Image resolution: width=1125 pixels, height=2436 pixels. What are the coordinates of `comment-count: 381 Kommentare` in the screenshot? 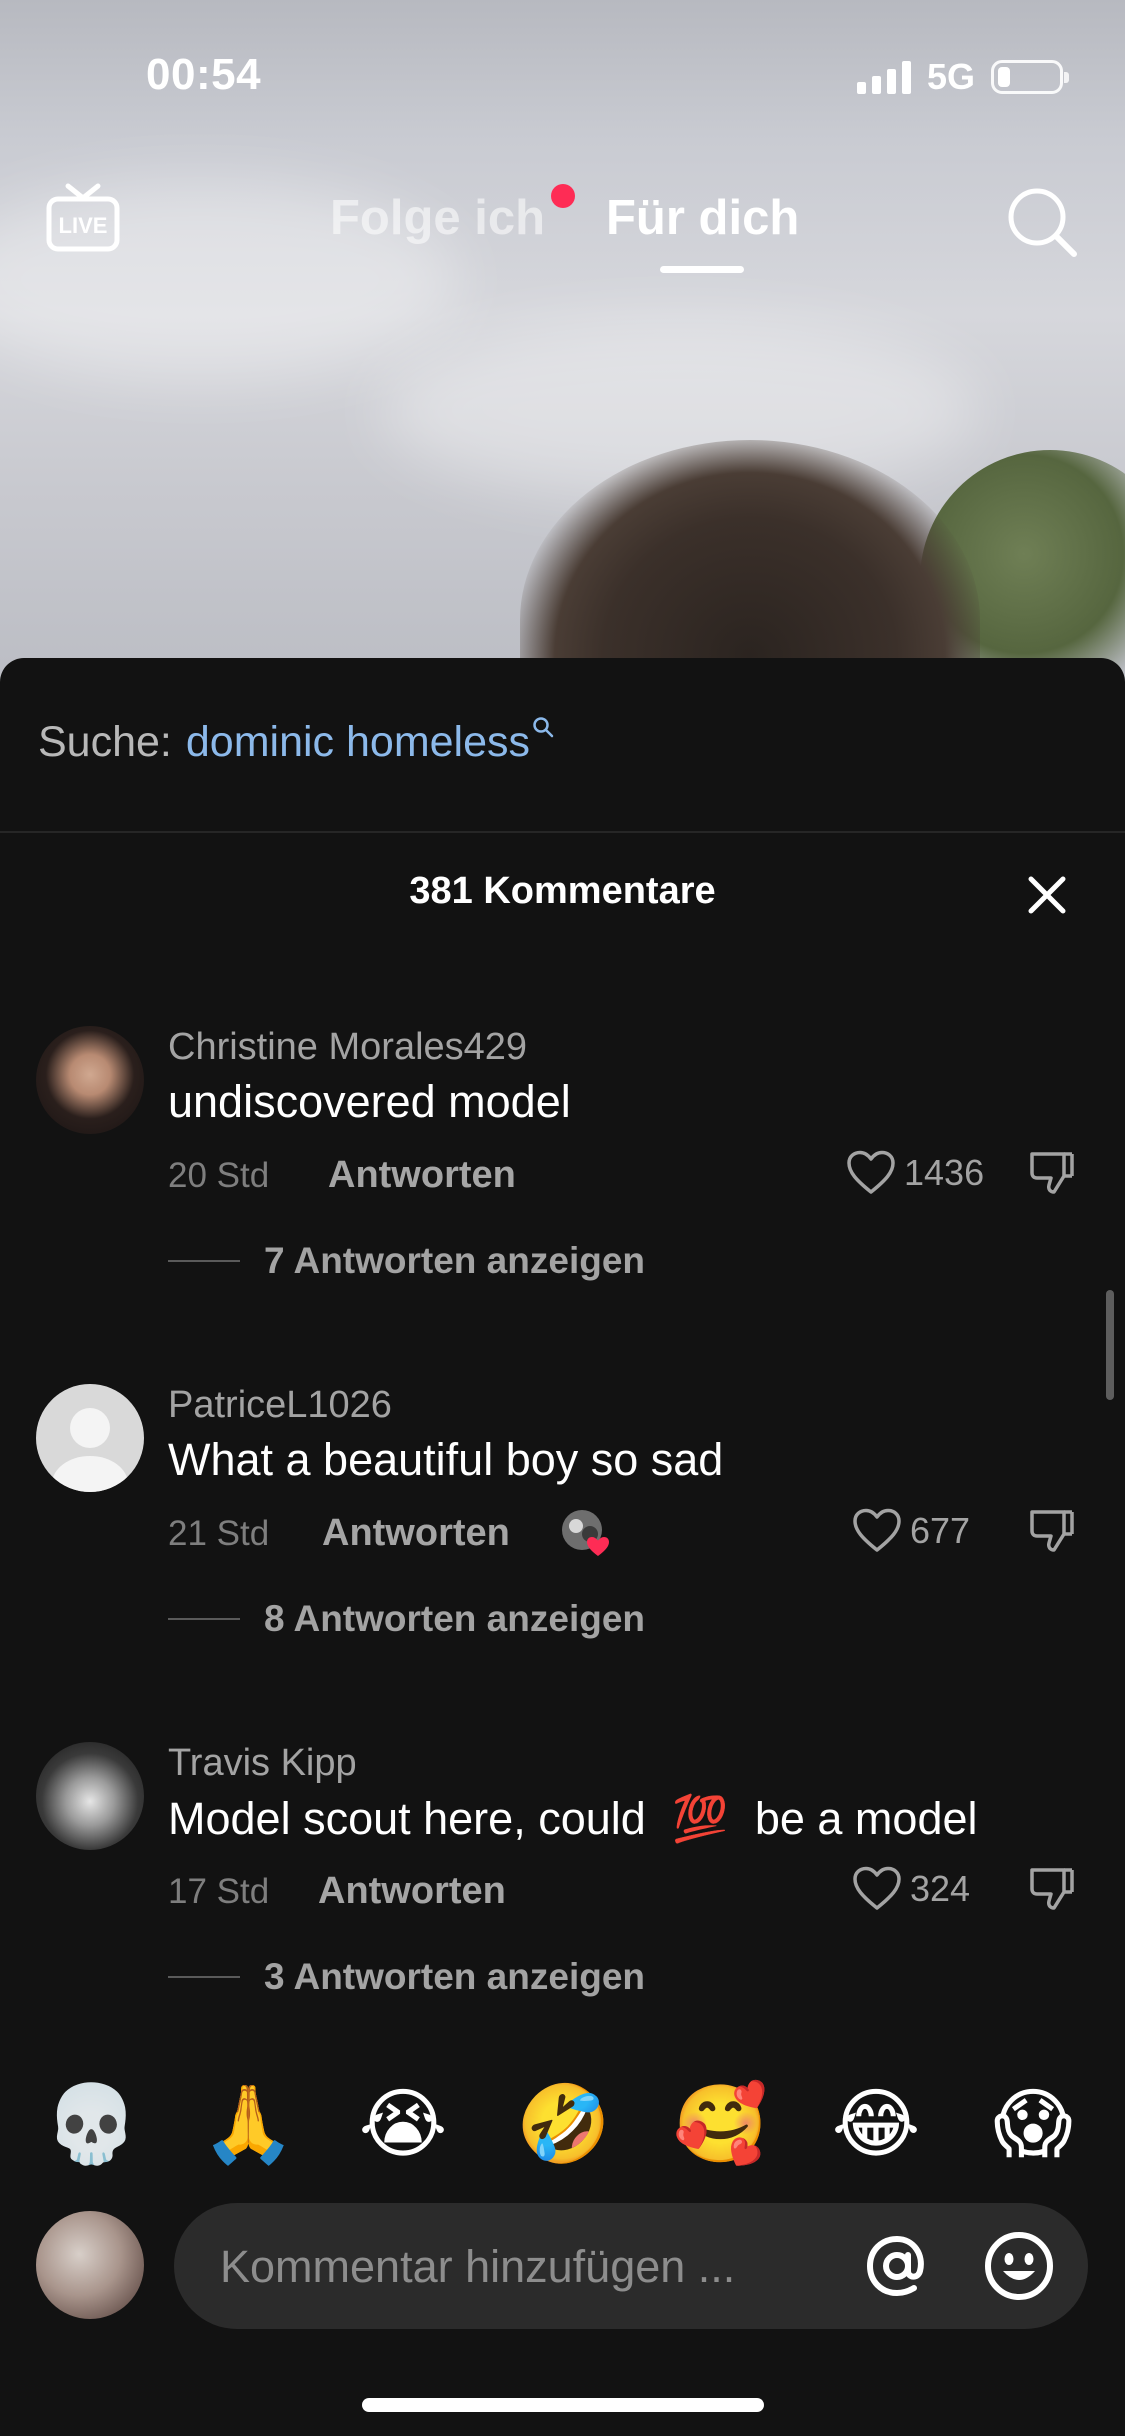 It's located at (562, 891).